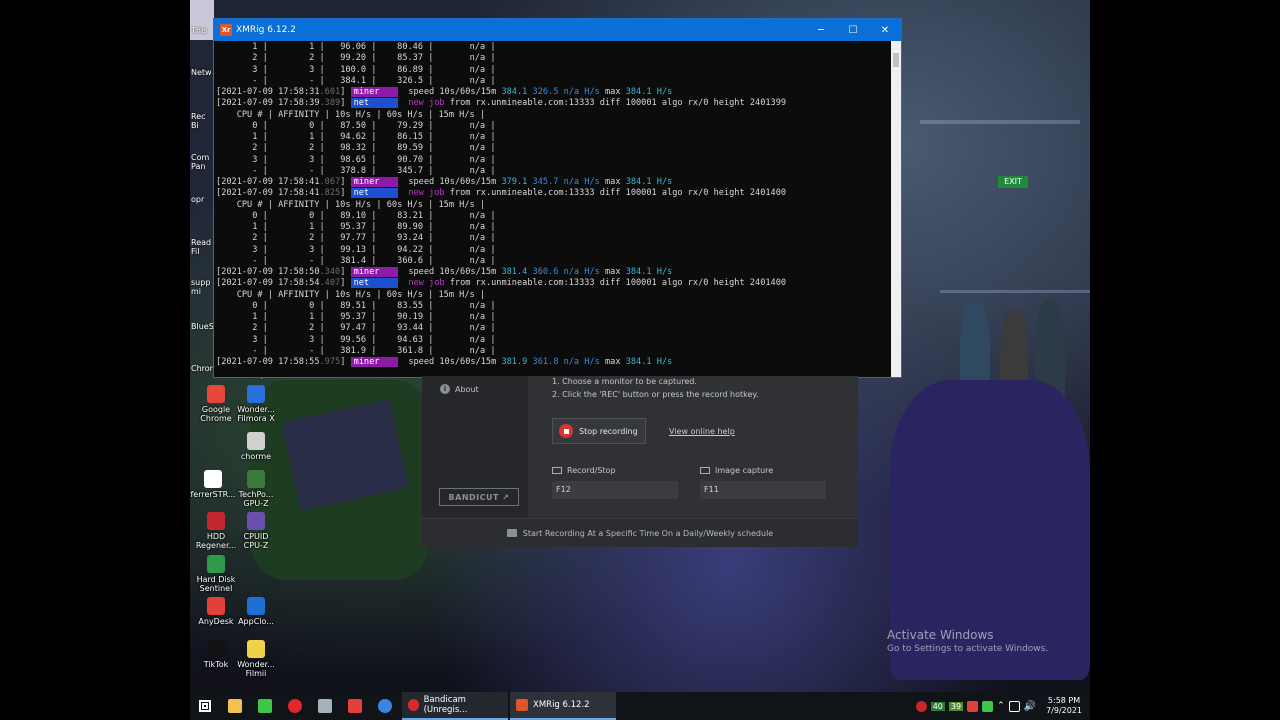 Image resolution: width=1280 pixels, height=720 pixels. What do you see at coordinates (973, 706) in the screenshot?
I see `anydesk-tray-icon` at bounding box center [973, 706].